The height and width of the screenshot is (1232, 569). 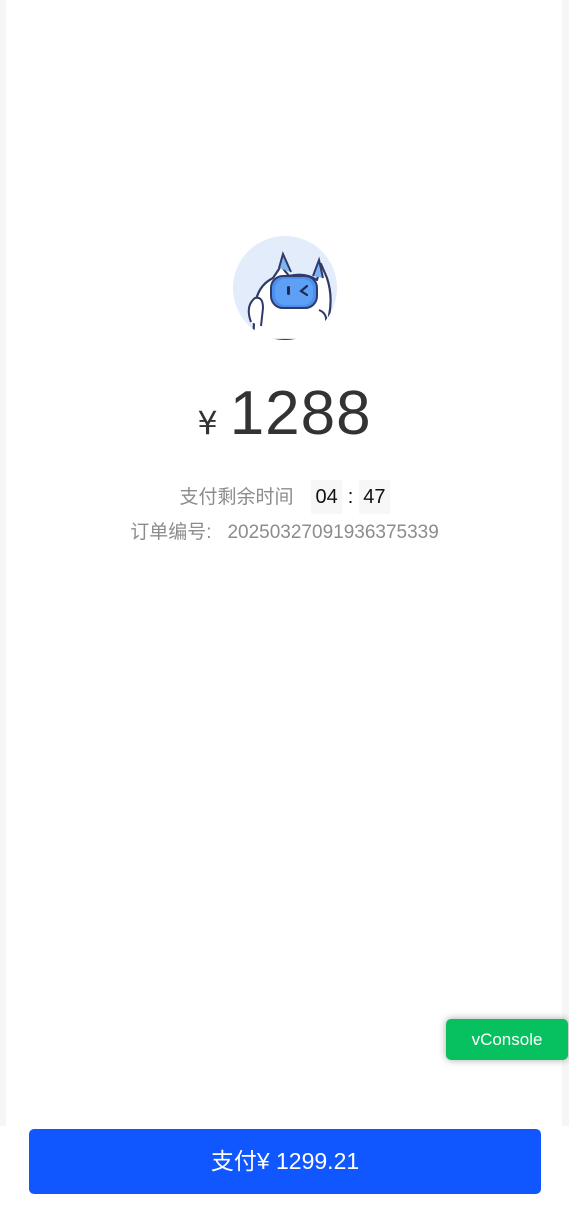 I want to click on payment-countdown: 支付剩余时间 04:47, so click(x=284, y=497).